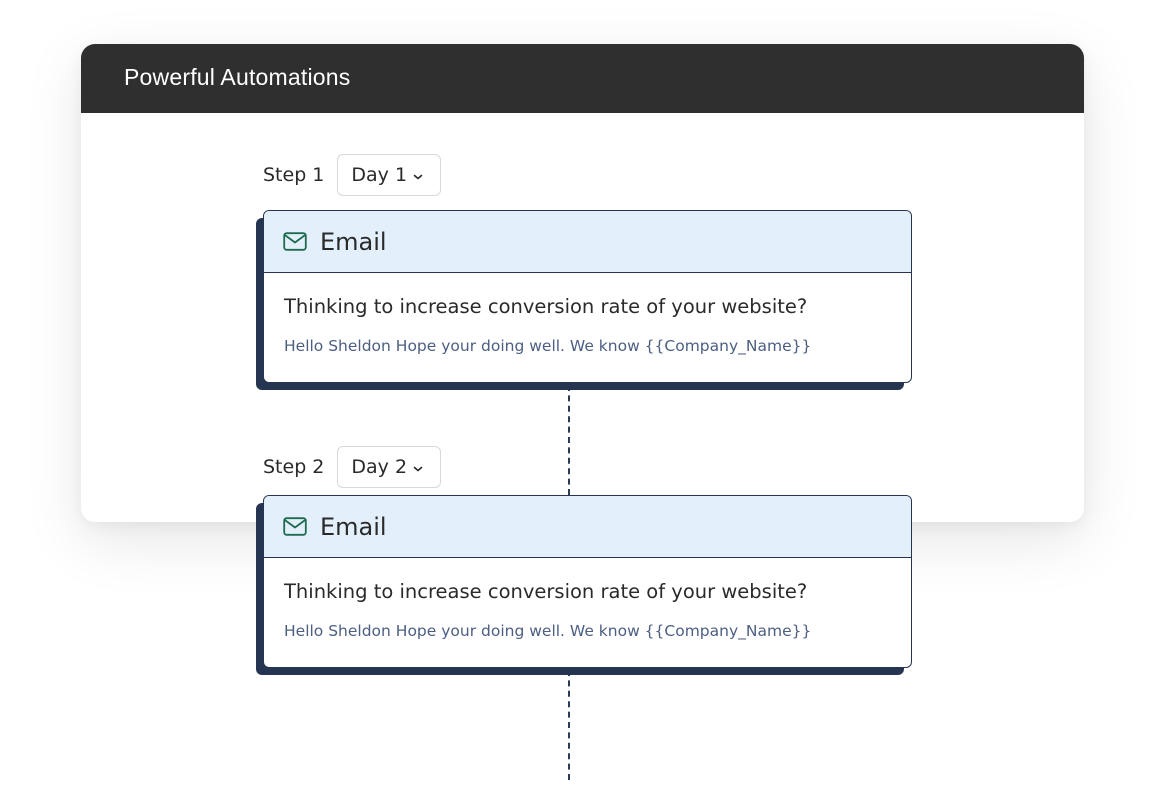 This screenshot has height=808, width=1166. I want to click on step-label: Step 1, so click(294, 175).